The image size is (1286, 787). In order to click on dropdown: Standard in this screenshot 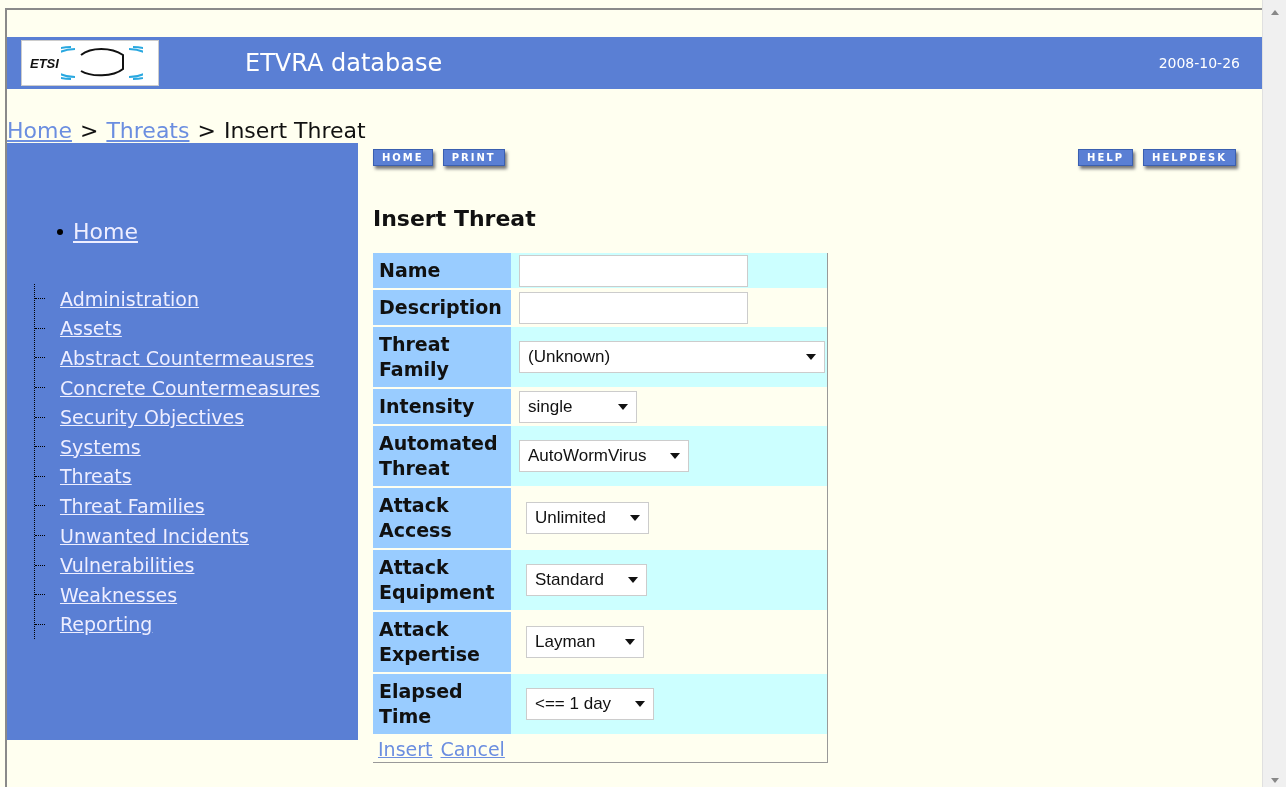, I will do `click(586, 580)`.